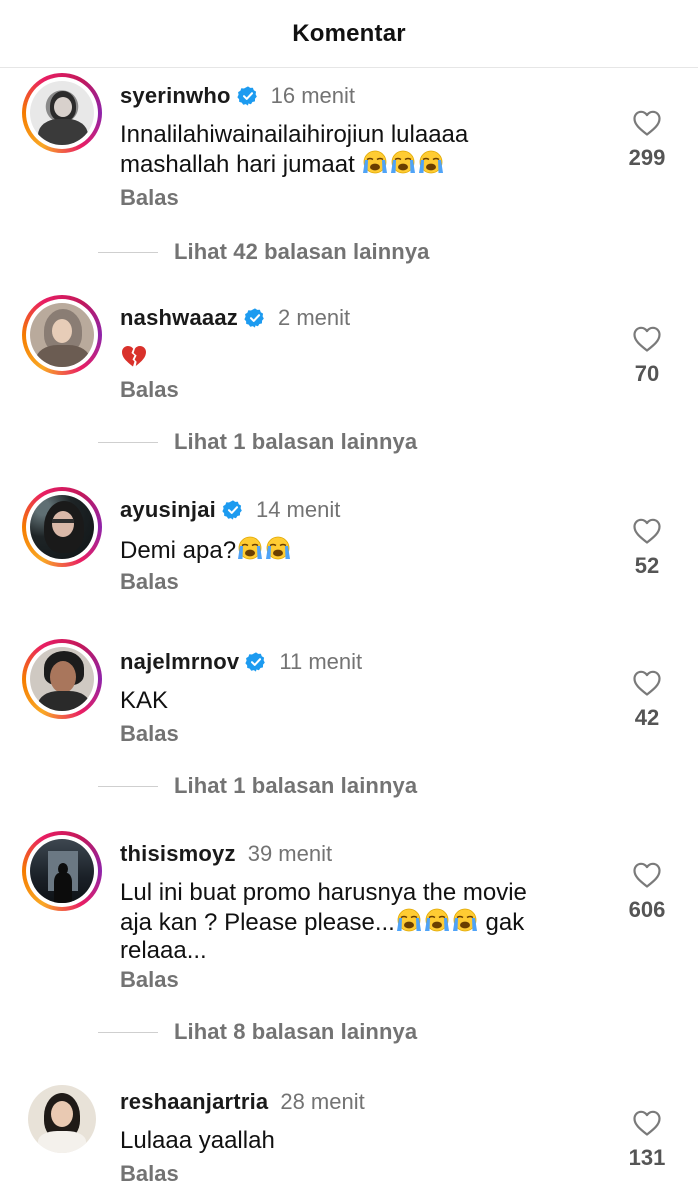  I want to click on comment-time: 14 menit, so click(298, 509).